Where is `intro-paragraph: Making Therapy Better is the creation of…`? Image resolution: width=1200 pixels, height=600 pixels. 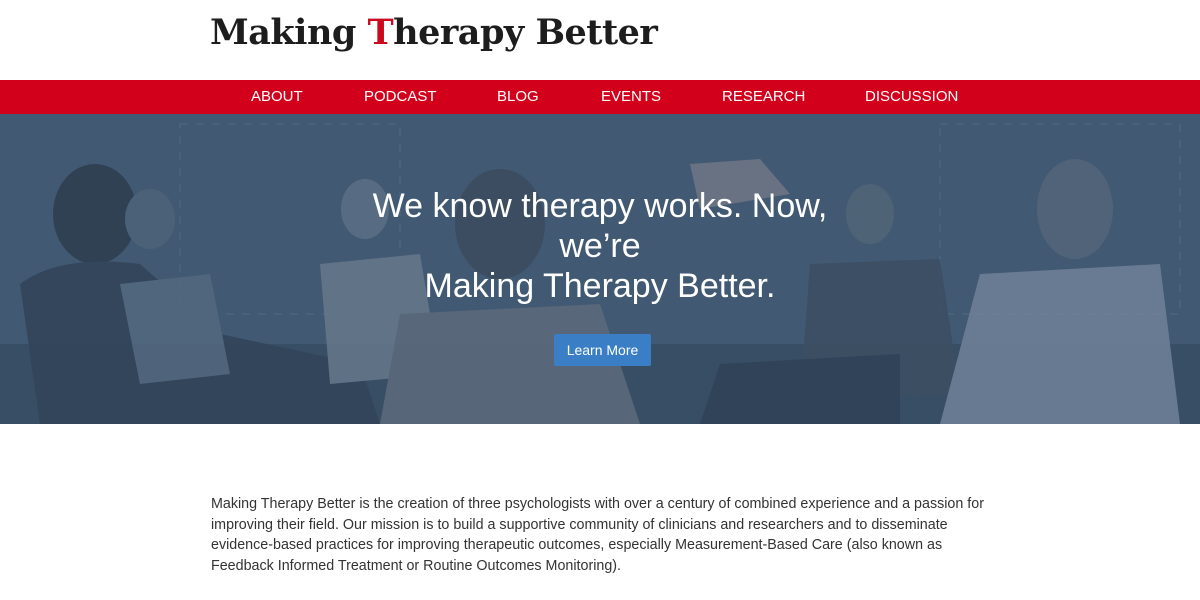
intro-paragraph: Making Therapy Better is the creation of… is located at coordinates (597, 535).